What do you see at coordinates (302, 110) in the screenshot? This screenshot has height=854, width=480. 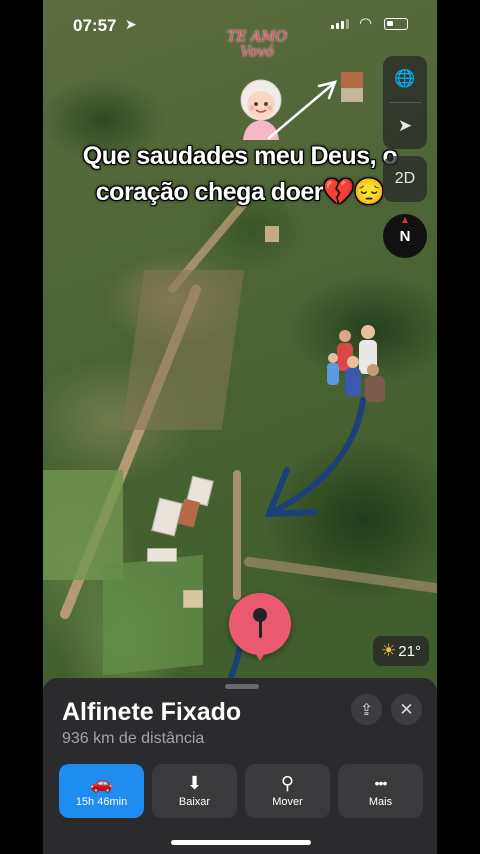 I see `white-arrow` at bounding box center [302, 110].